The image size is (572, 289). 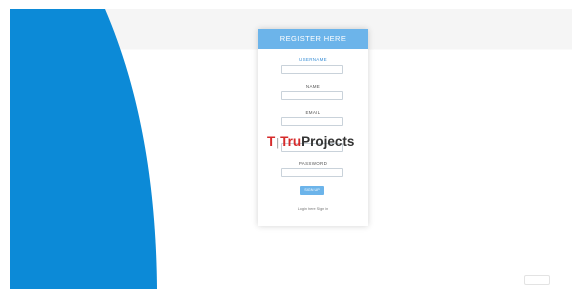 What do you see at coordinates (313, 39) in the screenshot?
I see `register-title: REGISTER HERE` at bounding box center [313, 39].